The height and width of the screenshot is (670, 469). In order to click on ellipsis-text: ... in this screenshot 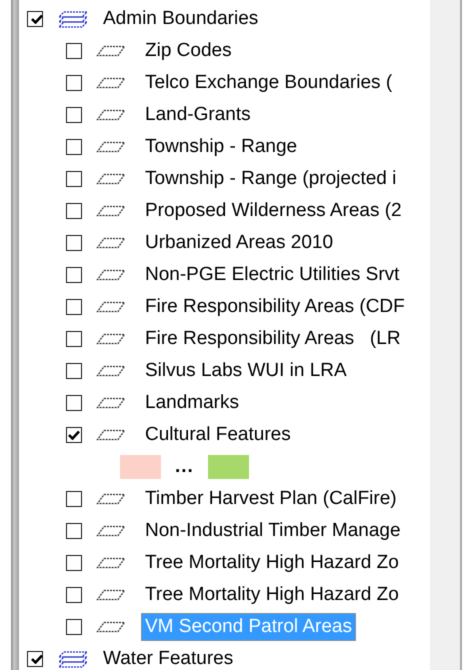, I will do `click(184, 467)`.